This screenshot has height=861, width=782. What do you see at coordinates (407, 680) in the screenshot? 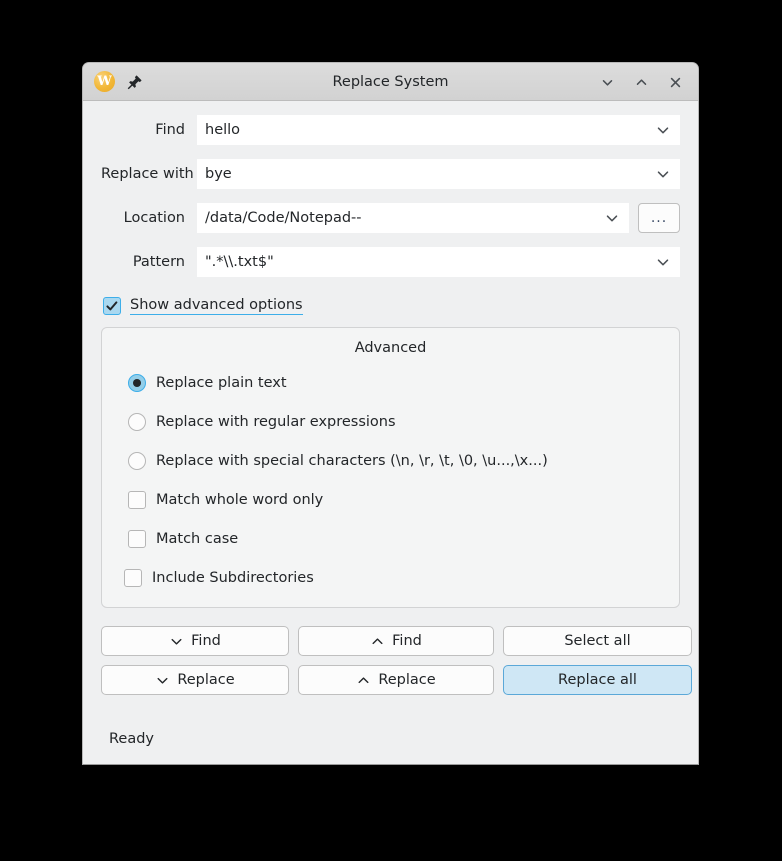
I see `replace-previous-label: Replace` at bounding box center [407, 680].